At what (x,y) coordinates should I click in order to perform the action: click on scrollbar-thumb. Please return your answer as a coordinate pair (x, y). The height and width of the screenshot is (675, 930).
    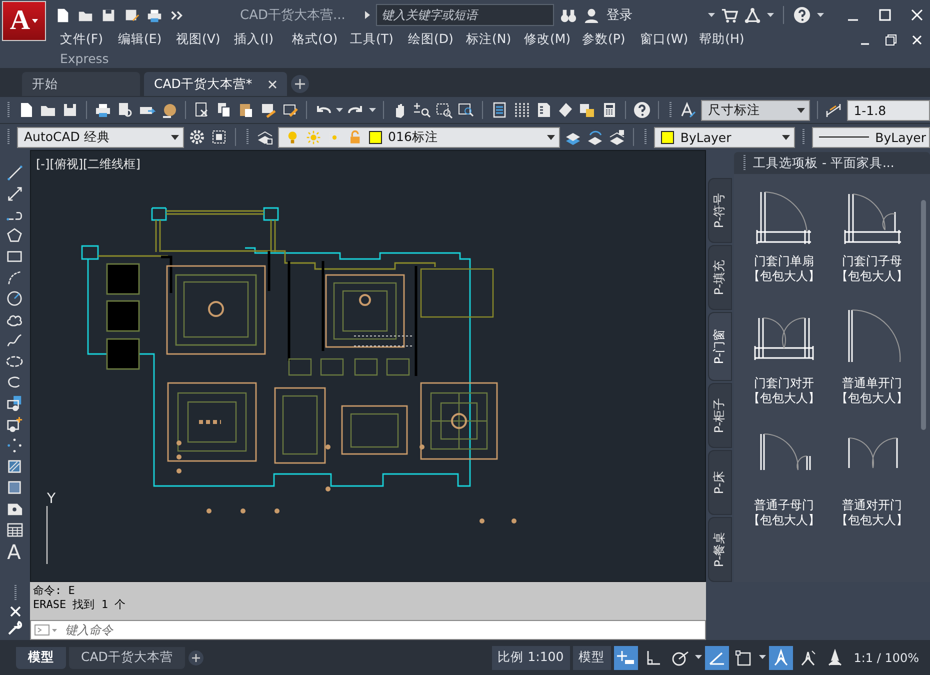
    Looking at the image, I should click on (923, 315).